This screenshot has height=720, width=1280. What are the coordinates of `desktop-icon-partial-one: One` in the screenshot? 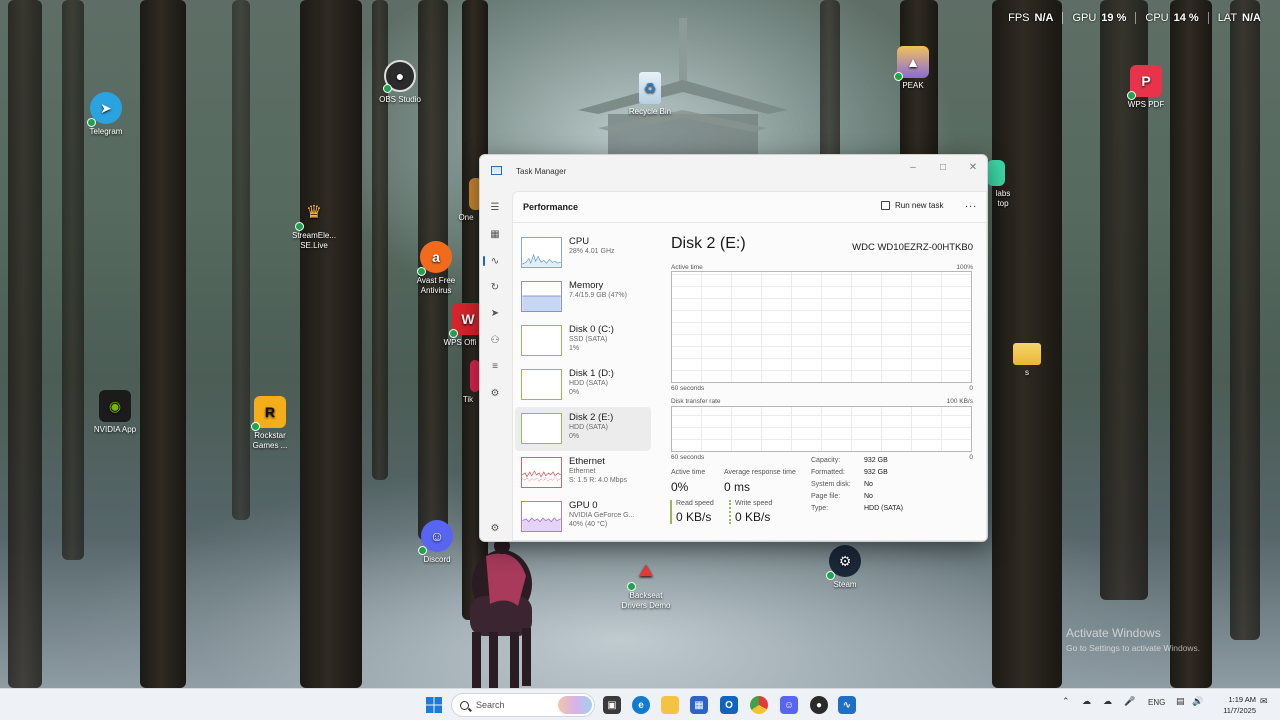 It's located at (466, 200).